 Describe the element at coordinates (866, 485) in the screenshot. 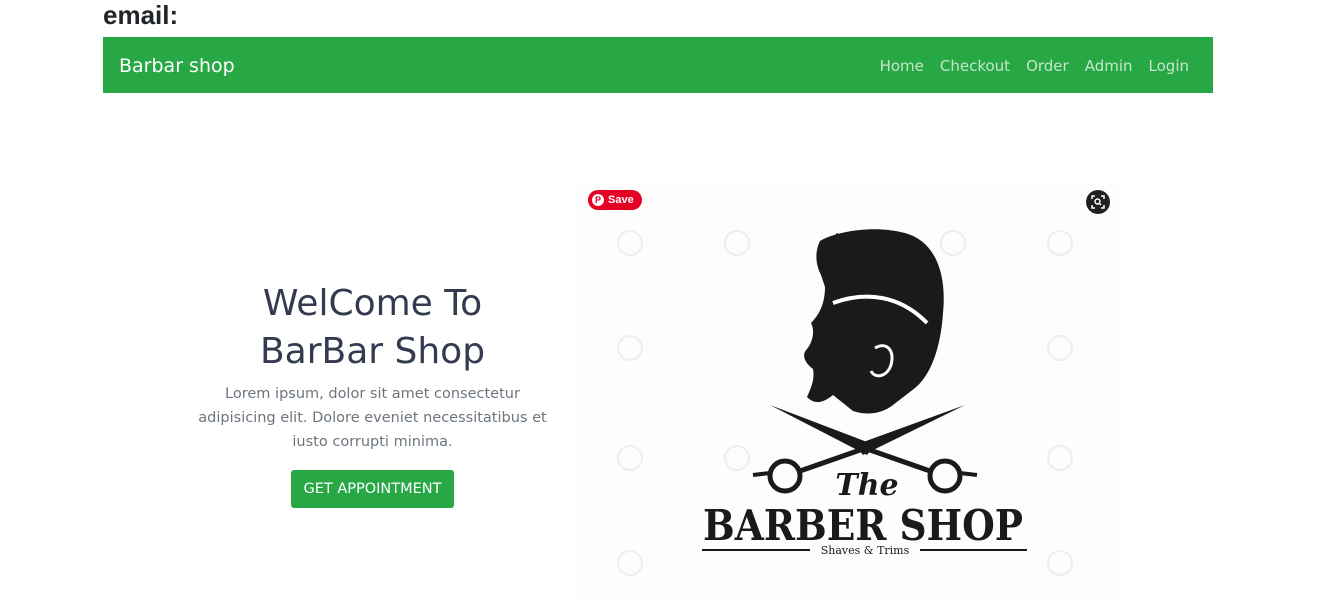

I see `logo-the-text: The` at that location.